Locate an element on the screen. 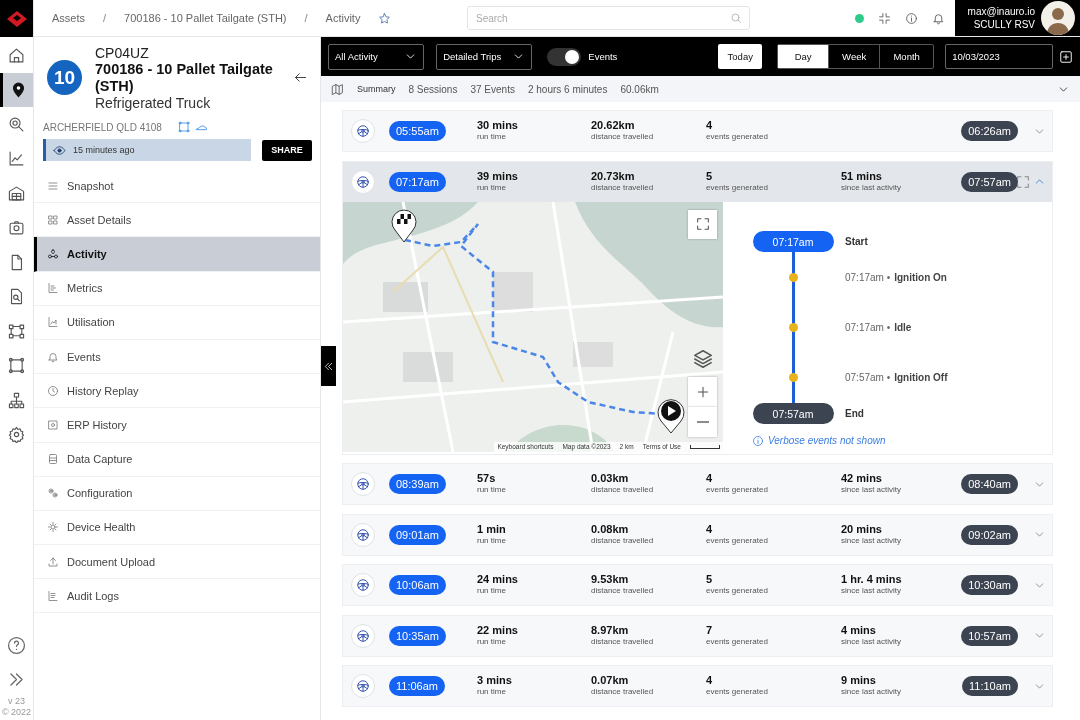 This screenshot has height=720, width=1080. end-time-badge: 11:10am is located at coordinates (990, 686).